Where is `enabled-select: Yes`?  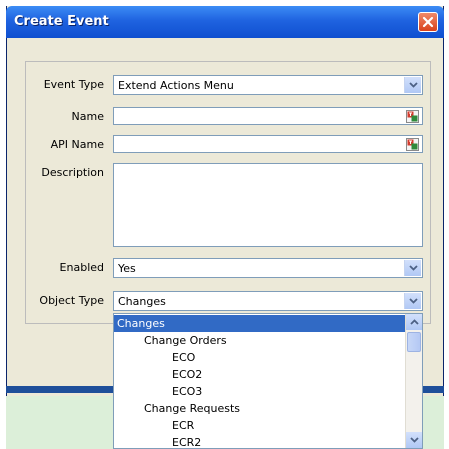
enabled-select: Yes is located at coordinates (268, 268).